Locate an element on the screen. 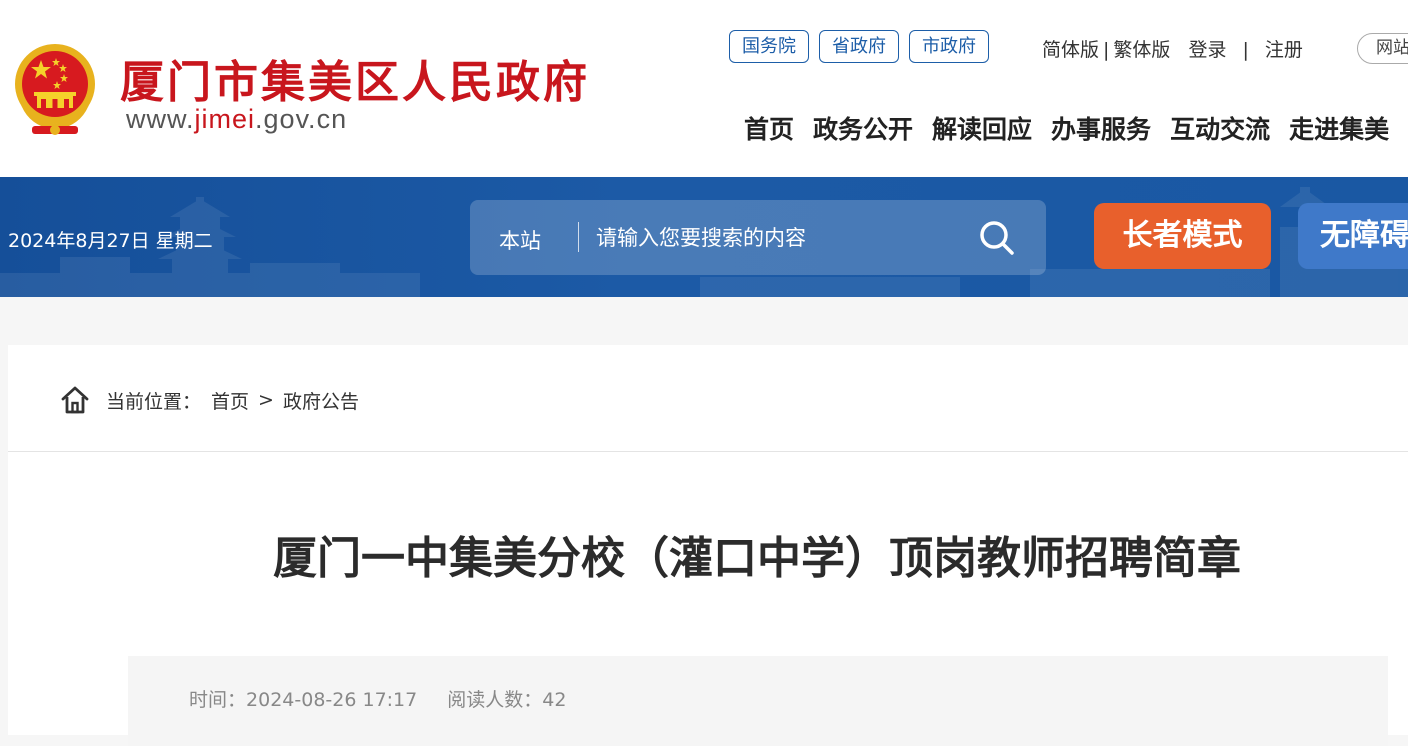 This screenshot has height=746, width=1408. login-link: 登录 is located at coordinates (1207, 48).